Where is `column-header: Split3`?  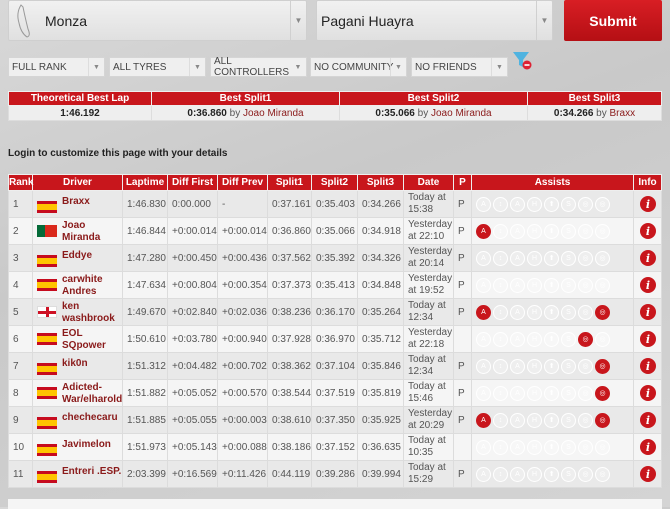
column-header: Split3 is located at coordinates (380, 182).